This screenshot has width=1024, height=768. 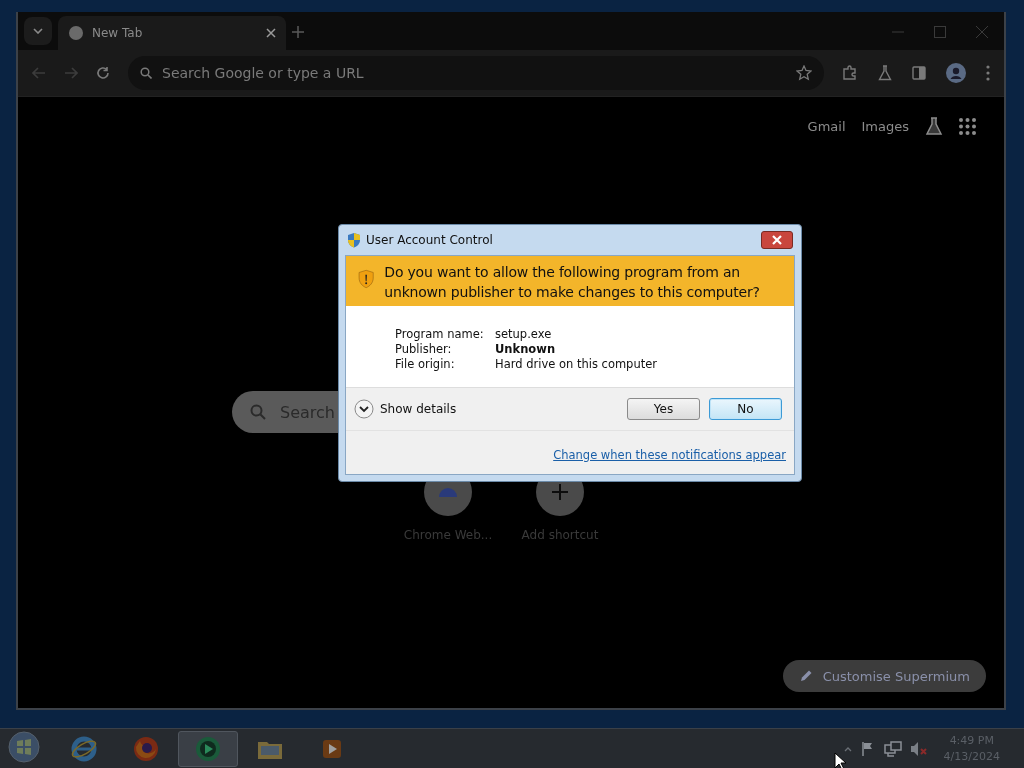 What do you see at coordinates (826, 126) in the screenshot?
I see `ntp-link: Gmail` at bounding box center [826, 126].